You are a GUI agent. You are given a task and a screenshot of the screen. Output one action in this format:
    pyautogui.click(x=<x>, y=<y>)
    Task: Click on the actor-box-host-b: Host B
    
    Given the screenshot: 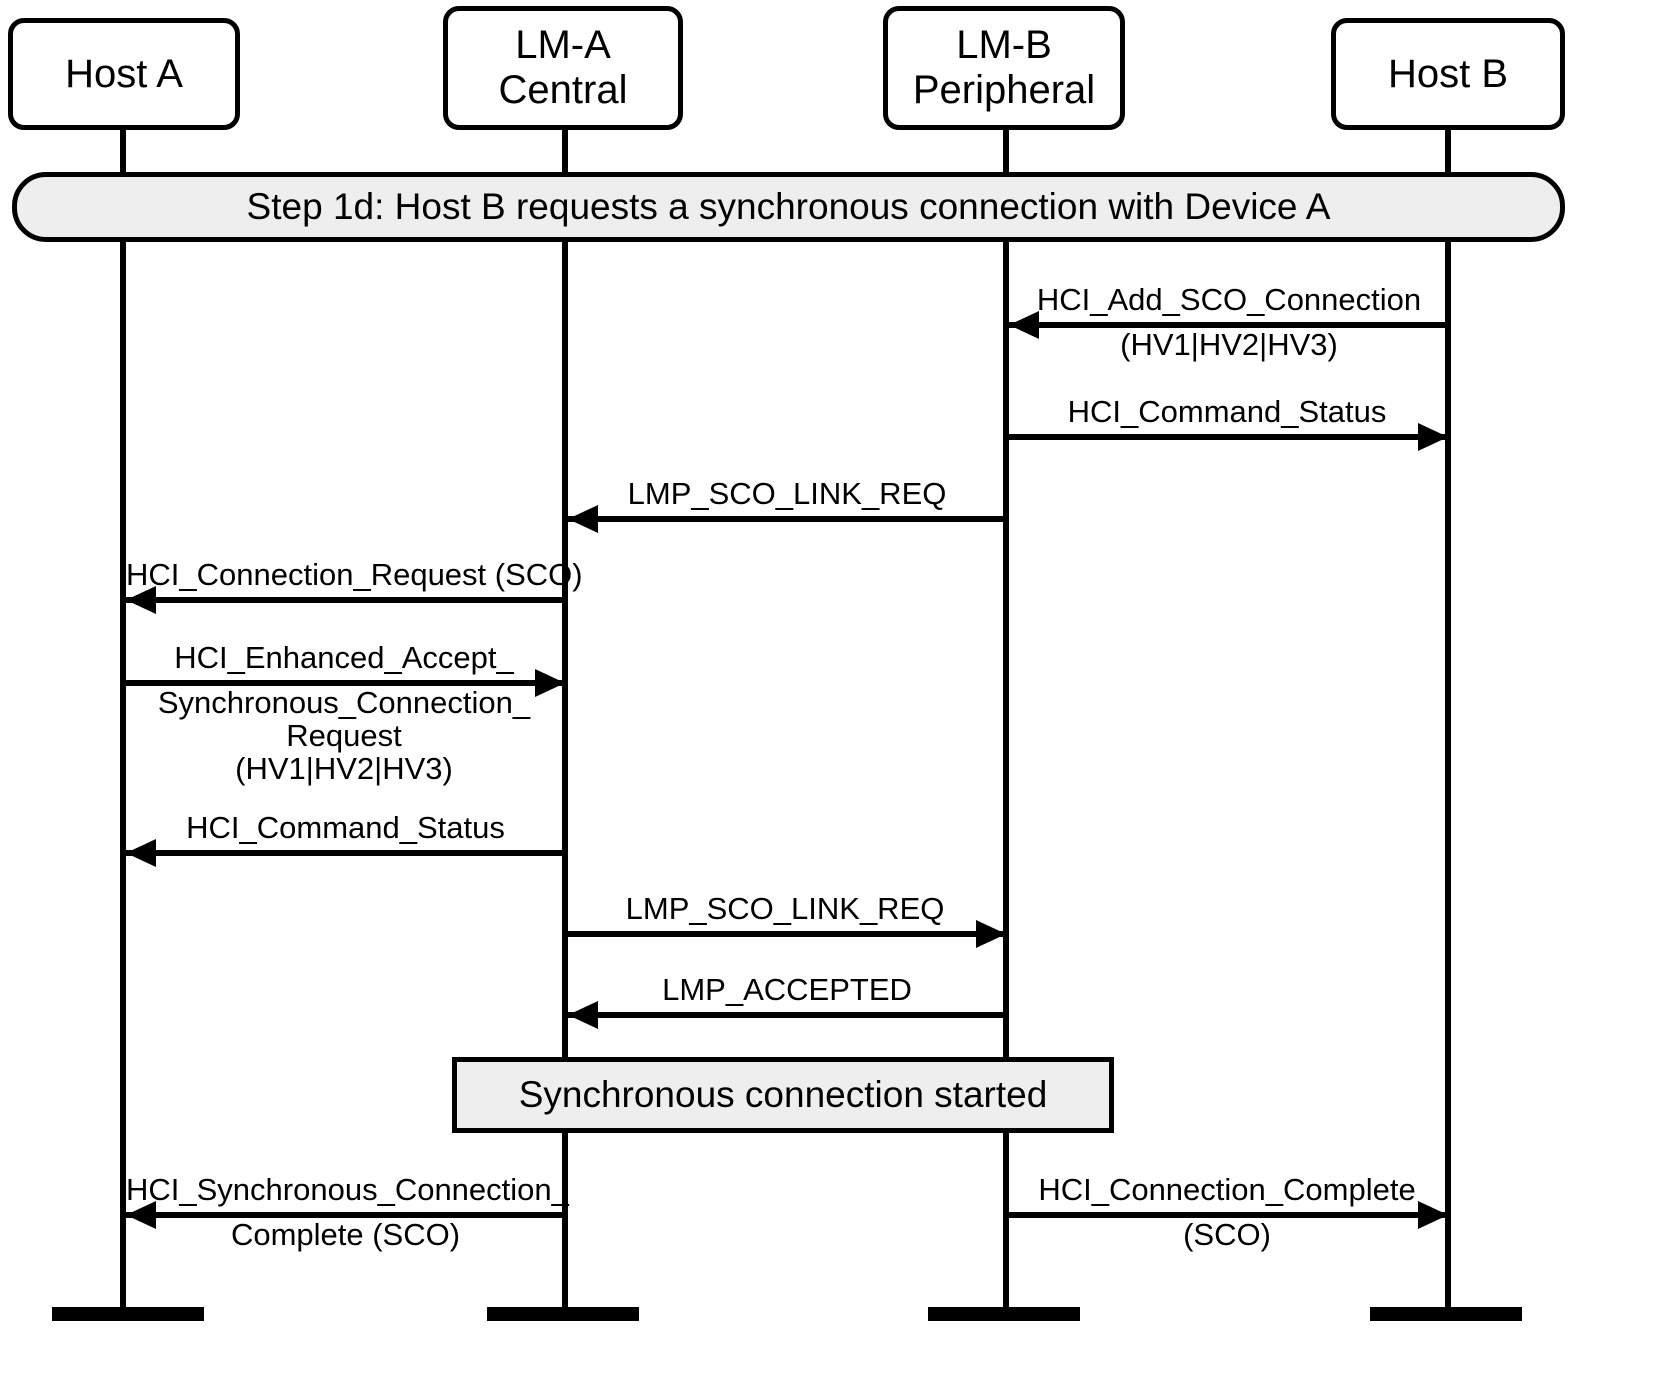 What is the action you would take?
    pyautogui.click(x=1448, y=74)
    